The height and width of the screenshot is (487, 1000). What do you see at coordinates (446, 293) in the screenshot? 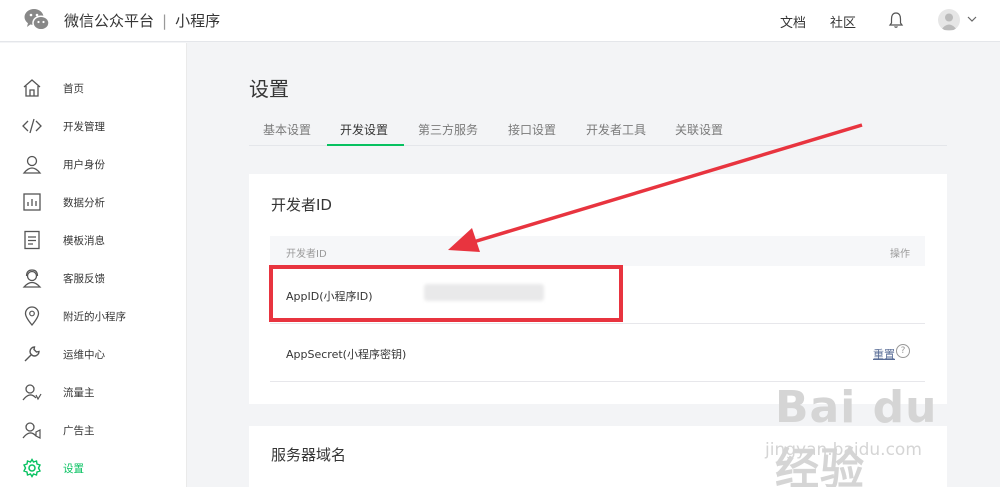
I see `annotation-highlight-box` at bounding box center [446, 293].